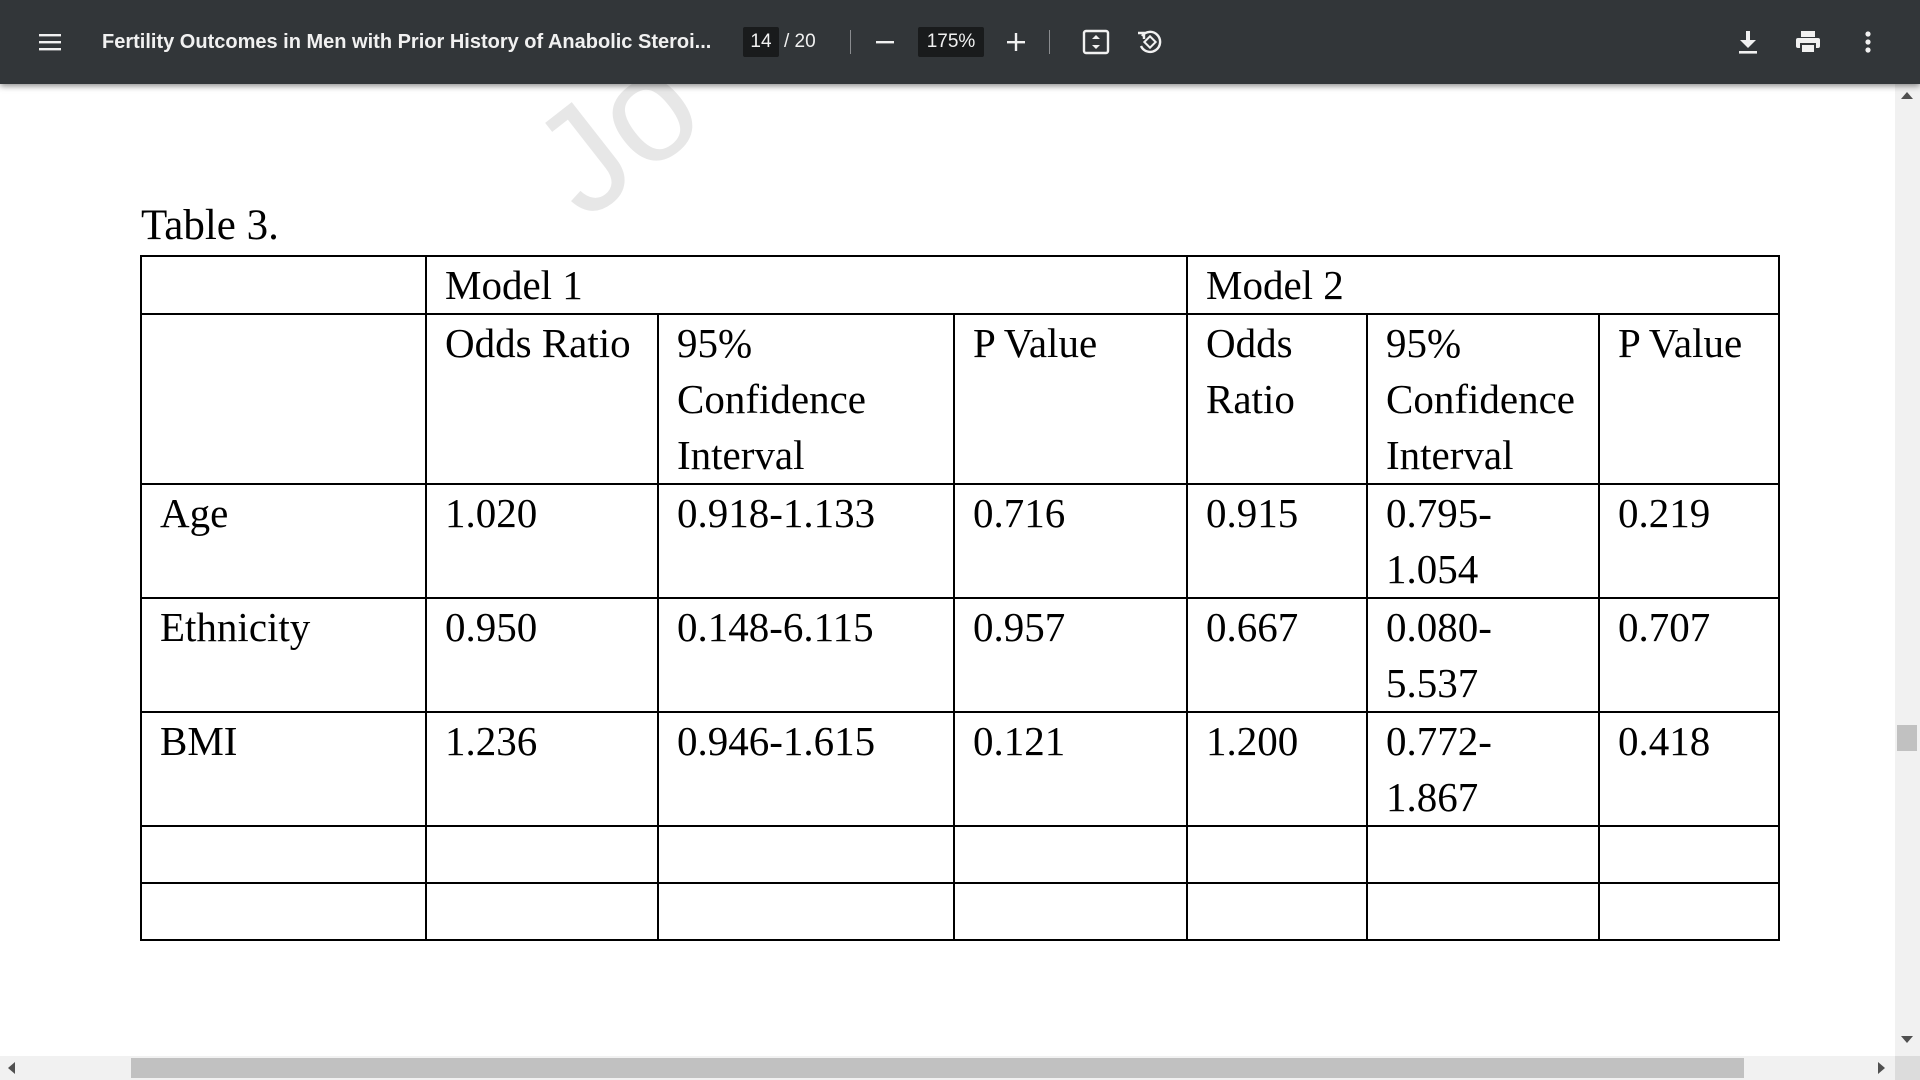  Describe the element at coordinates (1907, 1039) in the screenshot. I see `scroll-down-arrow-icon` at that location.